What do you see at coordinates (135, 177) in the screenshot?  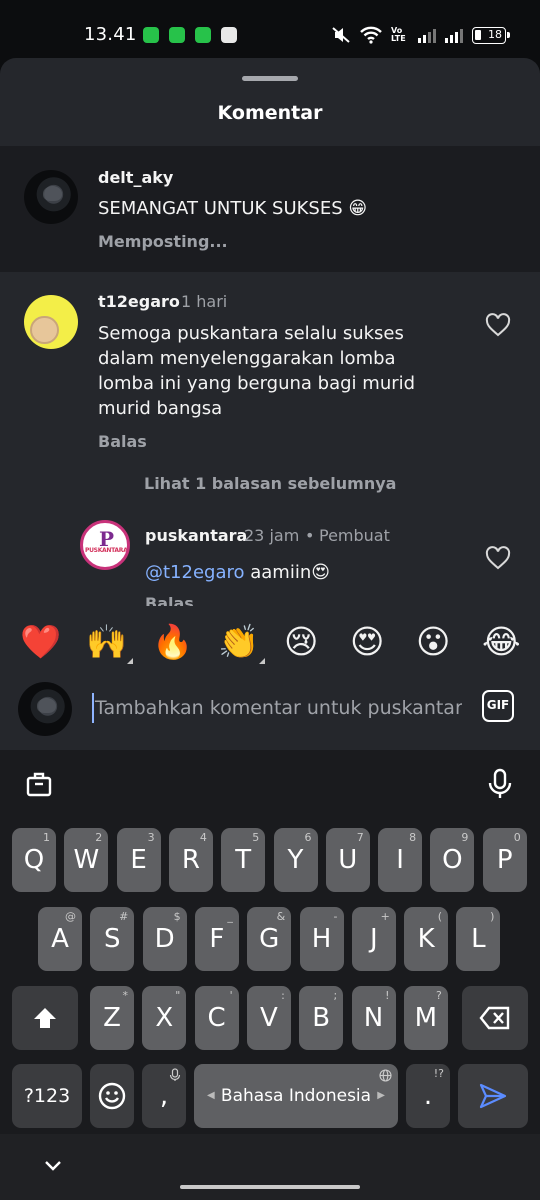 I see `comment-username: delt_aky` at bounding box center [135, 177].